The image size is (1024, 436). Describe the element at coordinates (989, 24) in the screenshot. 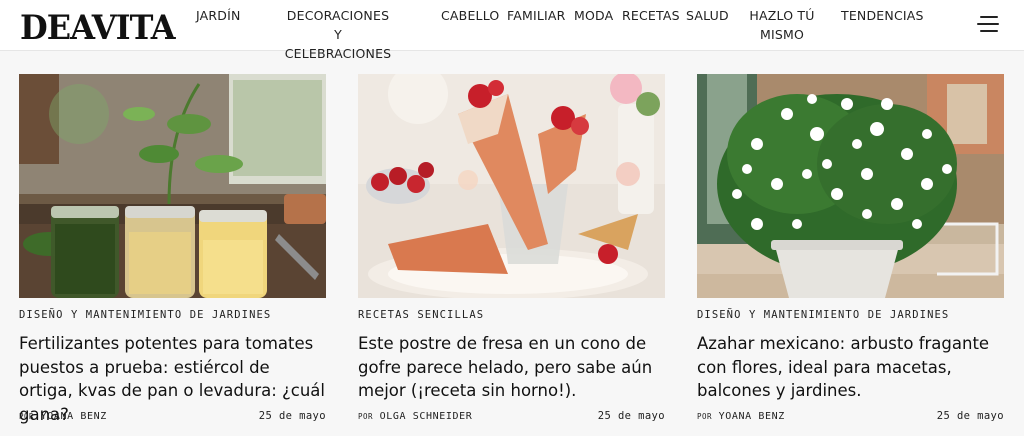

I see `hamburger-menu-icon` at that location.